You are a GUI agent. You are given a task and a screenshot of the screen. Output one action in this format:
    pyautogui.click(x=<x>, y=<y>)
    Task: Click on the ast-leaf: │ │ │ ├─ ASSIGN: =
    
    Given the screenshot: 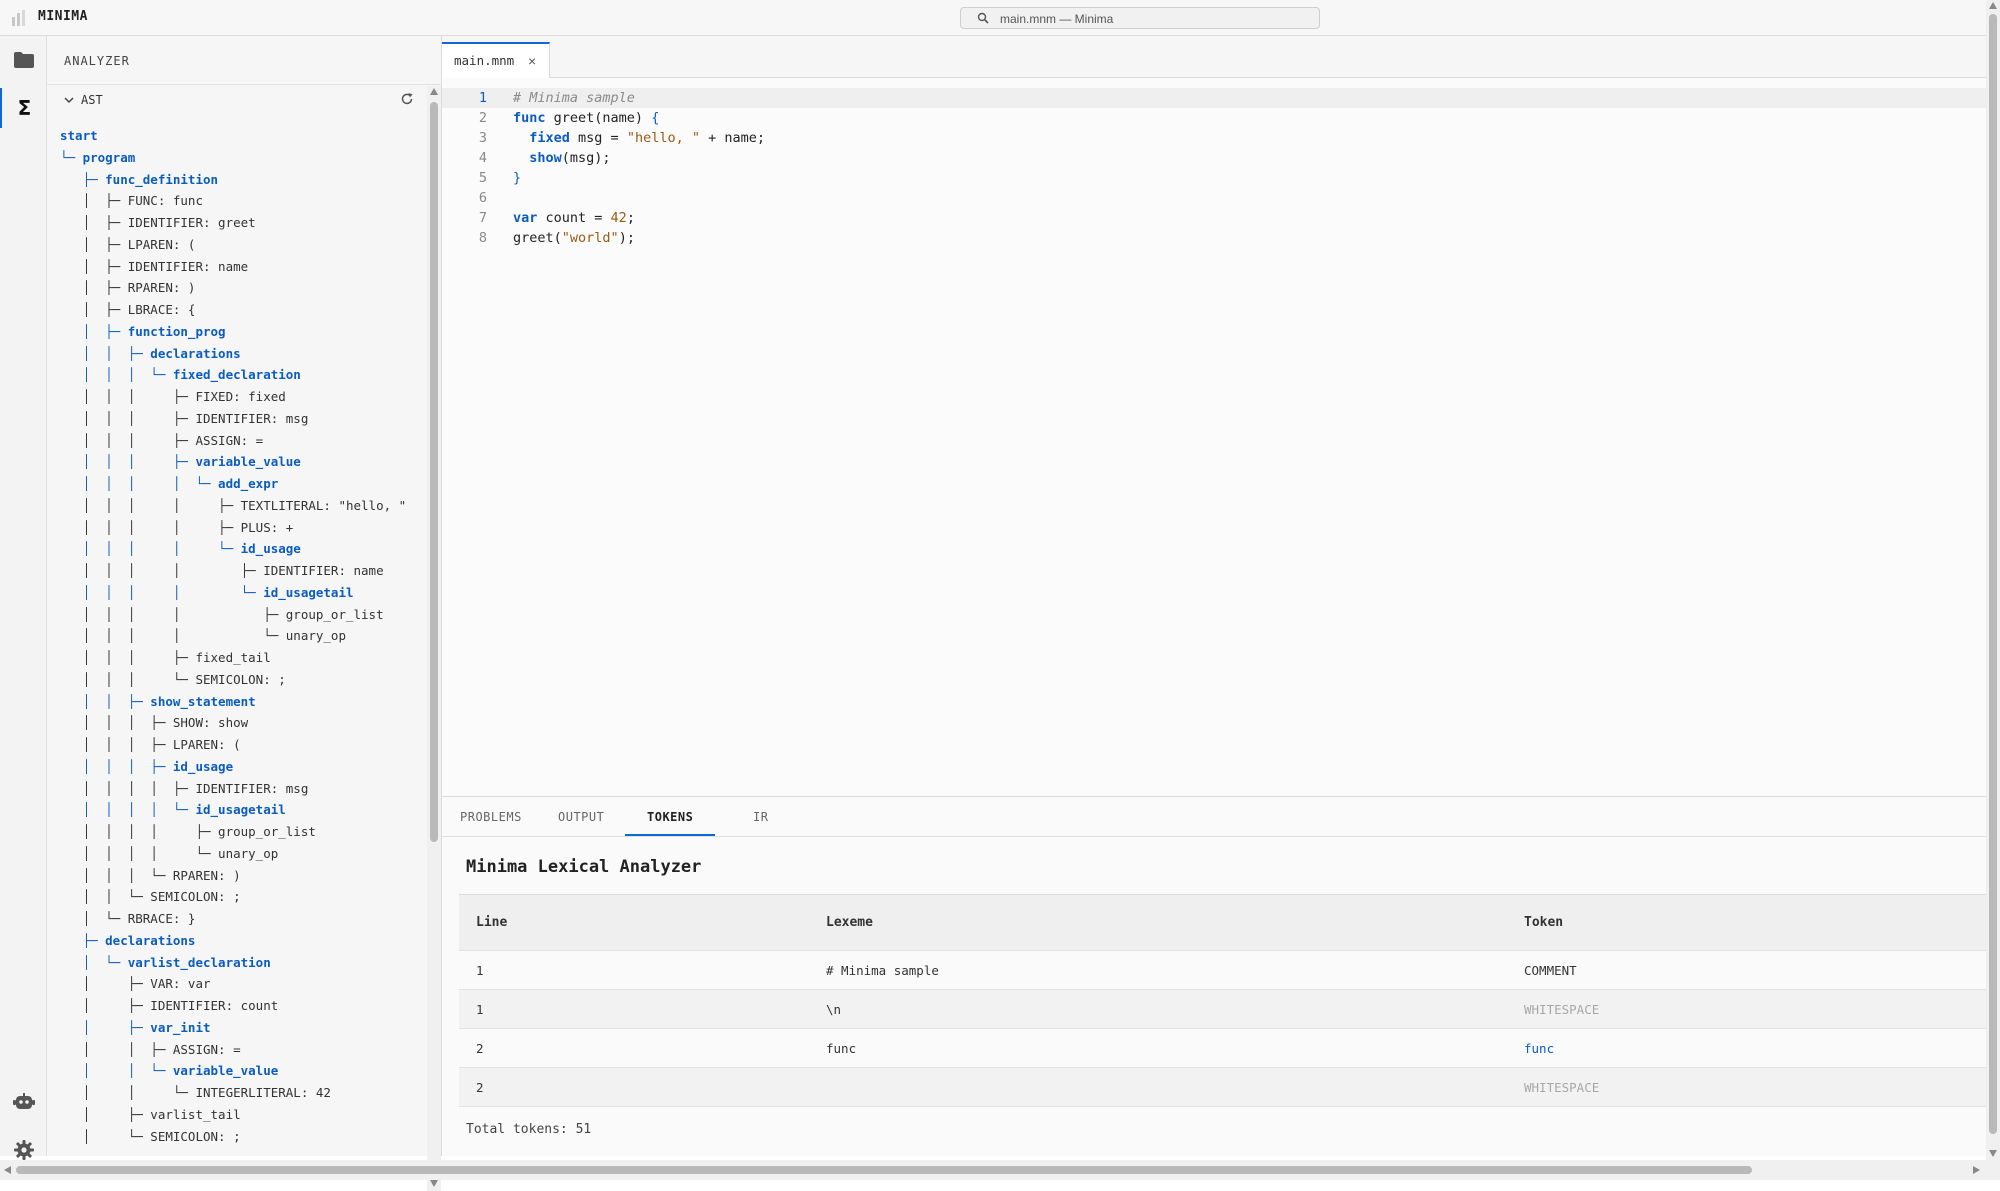 What is the action you would take?
    pyautogui.click(x=242, y=441)
    